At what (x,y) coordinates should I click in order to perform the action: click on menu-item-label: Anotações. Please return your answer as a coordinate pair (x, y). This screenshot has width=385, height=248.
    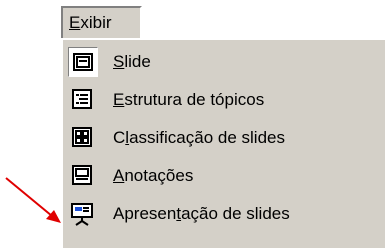
    Looking at the image, I should click on (153, 175).